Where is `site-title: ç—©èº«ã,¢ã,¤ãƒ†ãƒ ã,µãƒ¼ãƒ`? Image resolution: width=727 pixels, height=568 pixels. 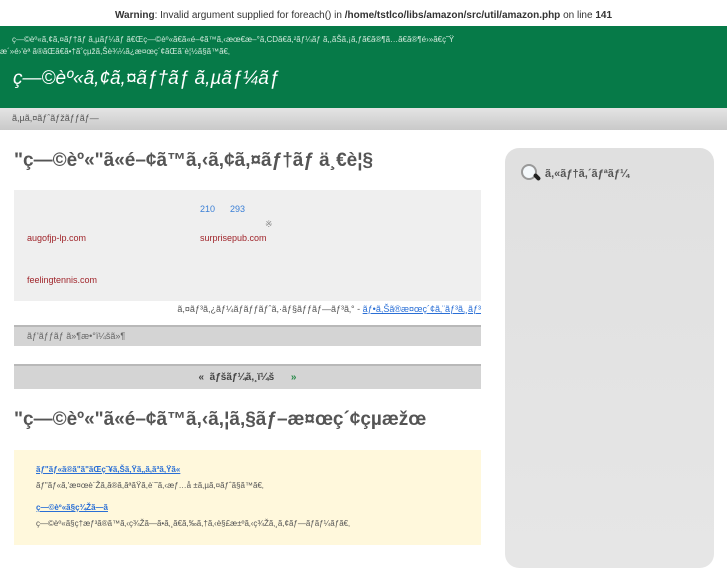 site-title: ç—©èº«ã,¢ã,¤ãƒ†ãƒ ã,µãƒ¼ãƒ is located at coordinates (146, 79).